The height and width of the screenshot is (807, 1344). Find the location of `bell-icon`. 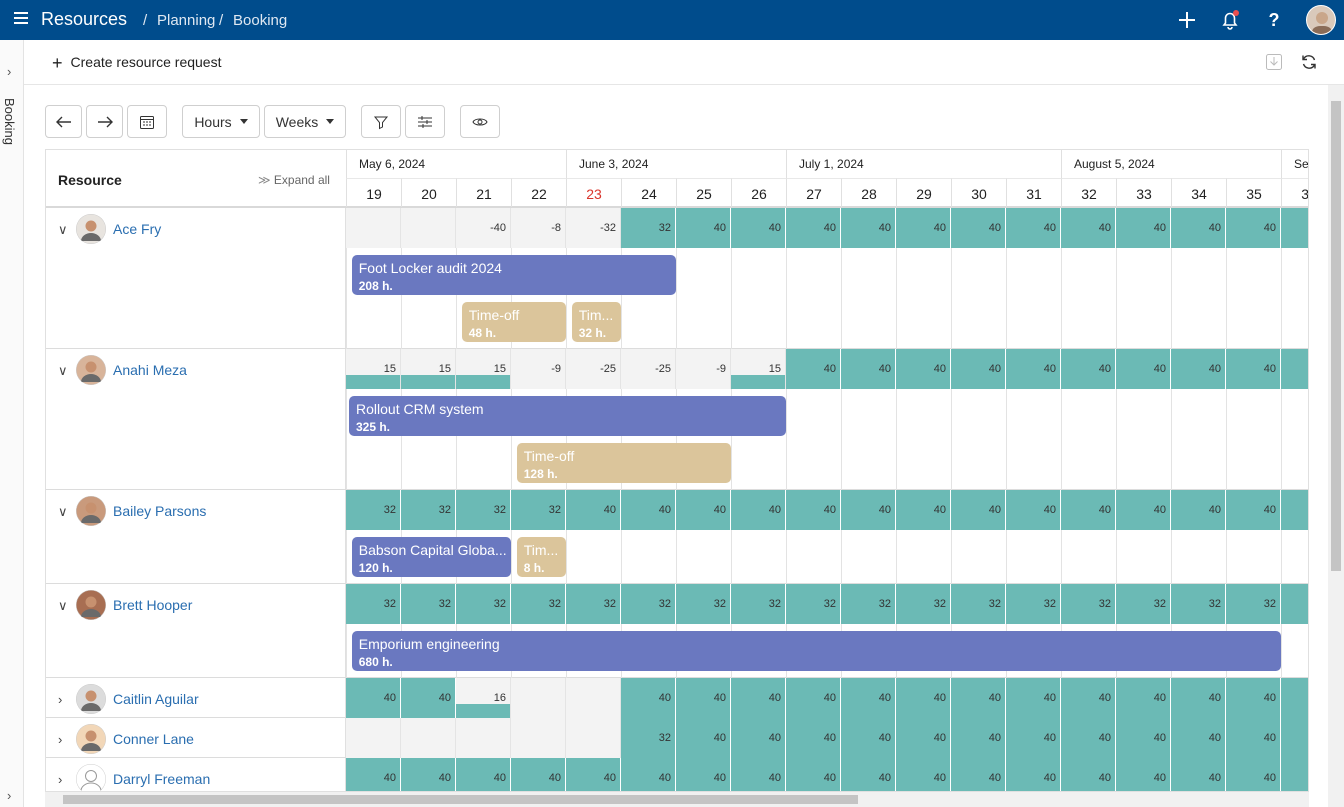

bell-icon is located at coordinates (1230, 20).